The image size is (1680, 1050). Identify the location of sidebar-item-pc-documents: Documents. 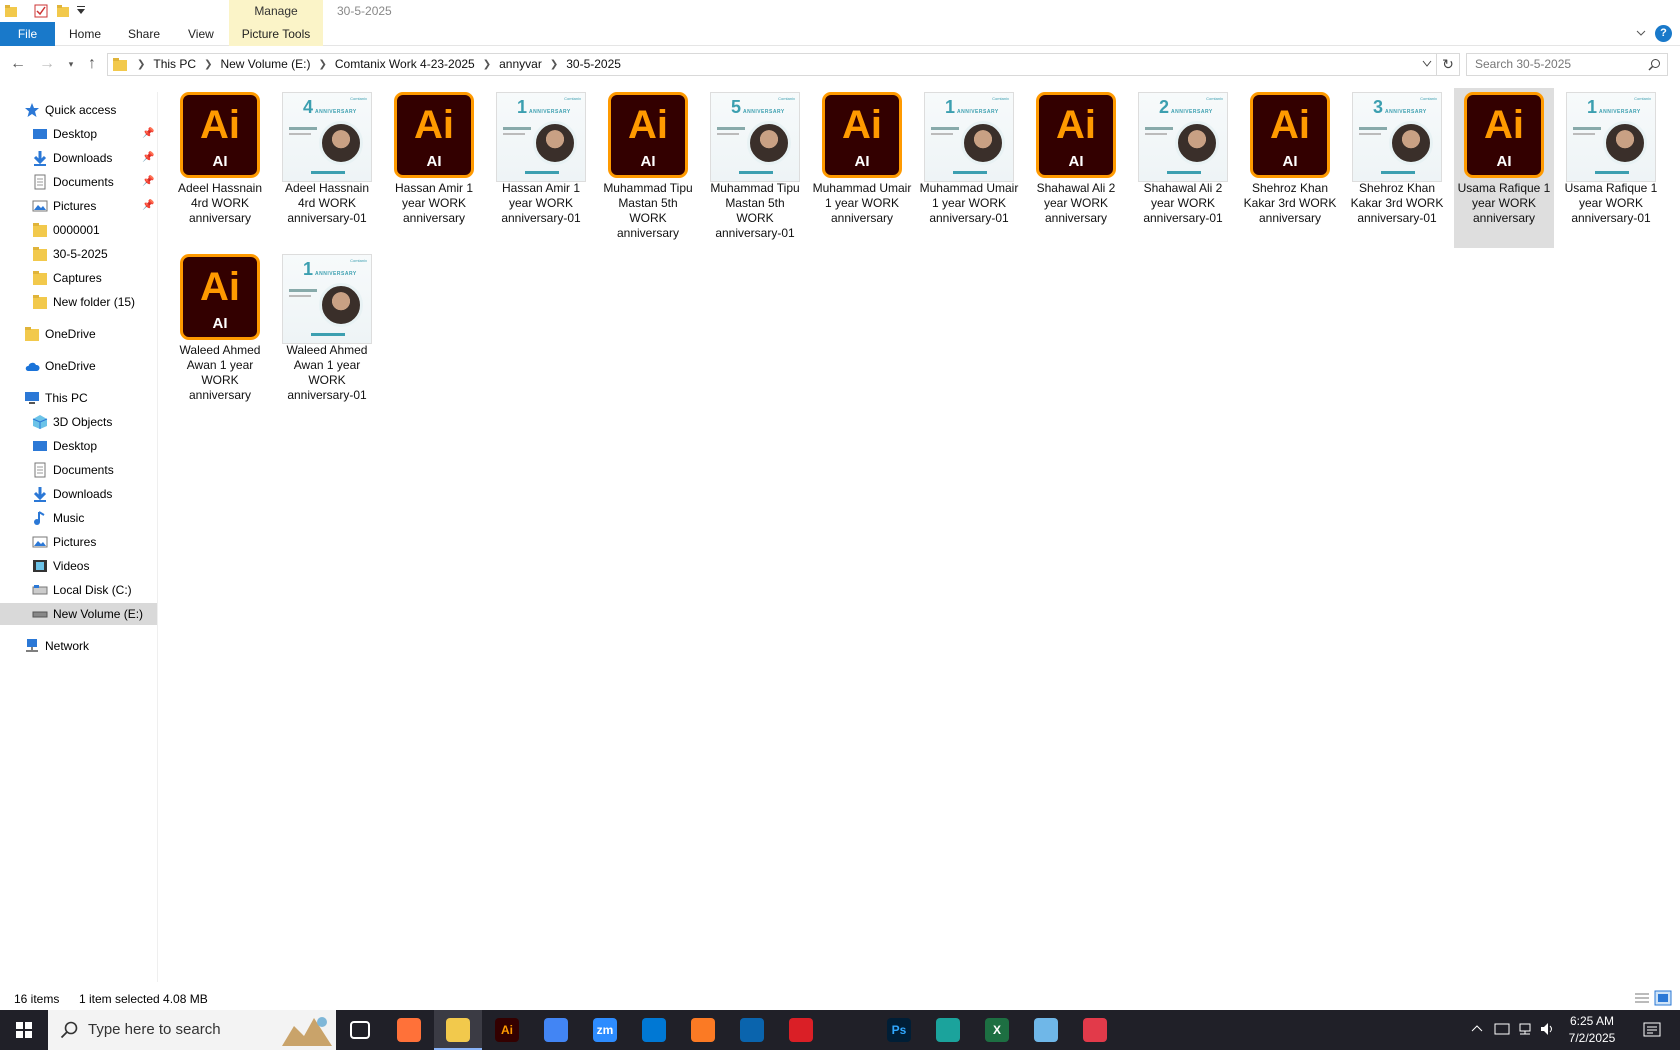
(78, 470).